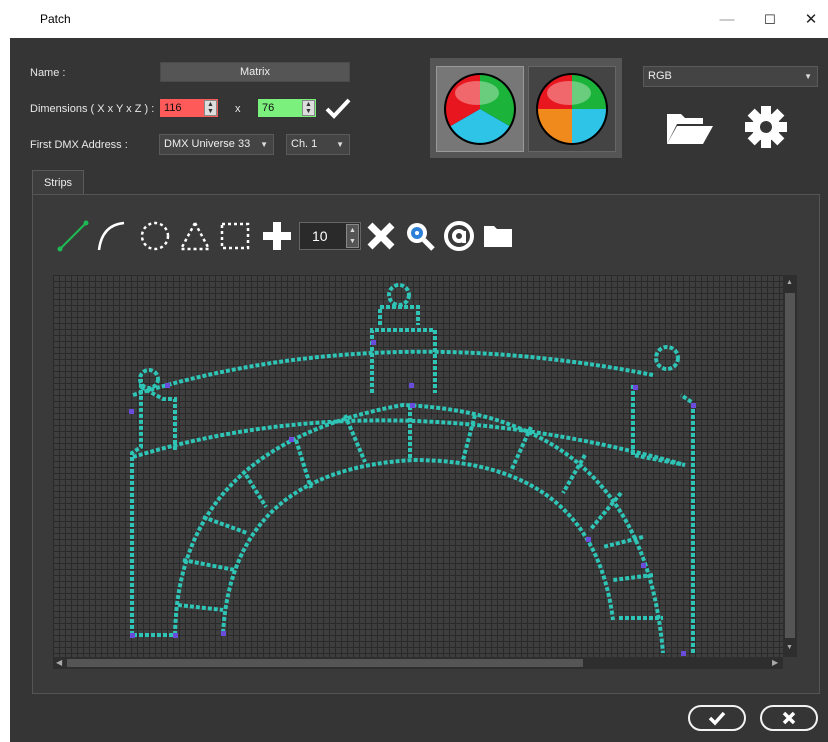 The height and width of the screenshot is (742, 828). Describe the element at coordinates (330, 236) in the screenshot. I see `point-count-spinner: 10 ▲ ▼` at that location.